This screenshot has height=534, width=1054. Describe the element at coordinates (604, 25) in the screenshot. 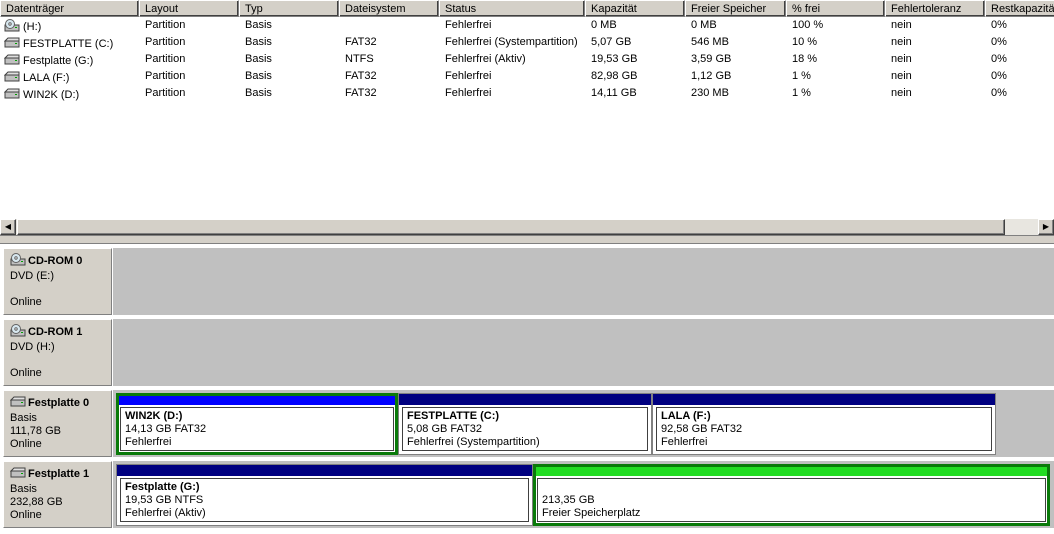

I see `col-kapazitaet-cell: 0 MB` at that location.